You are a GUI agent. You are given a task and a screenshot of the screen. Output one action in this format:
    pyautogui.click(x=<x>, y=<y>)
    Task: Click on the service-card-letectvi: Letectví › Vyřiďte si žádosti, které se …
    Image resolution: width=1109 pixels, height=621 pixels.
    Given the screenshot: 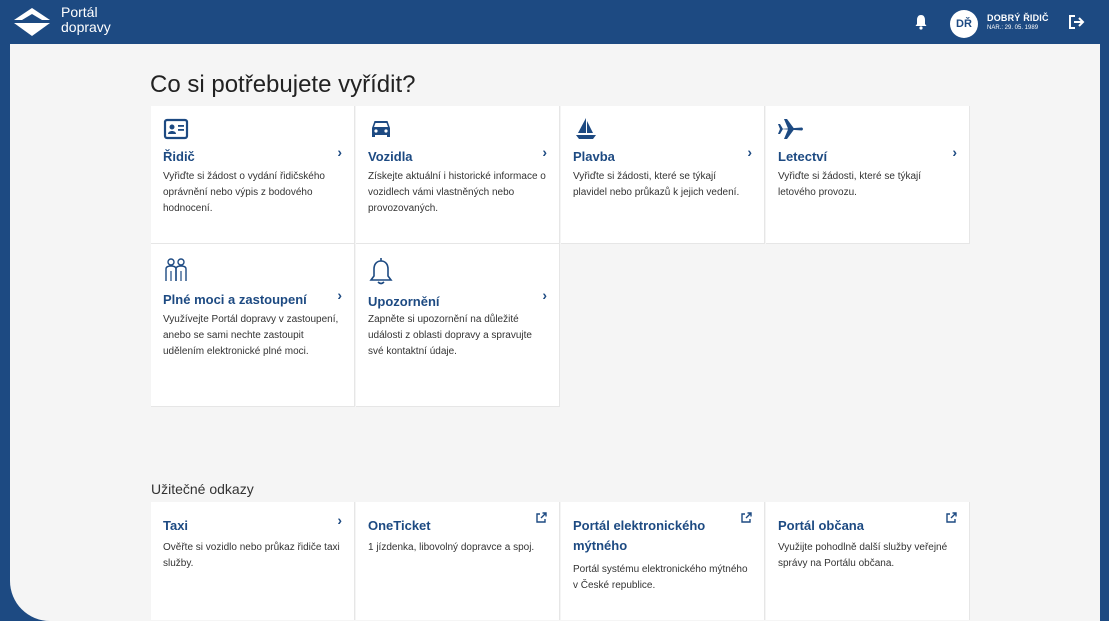 What is the action you would take?
    pyautogui.click(x=868, y=175)
    